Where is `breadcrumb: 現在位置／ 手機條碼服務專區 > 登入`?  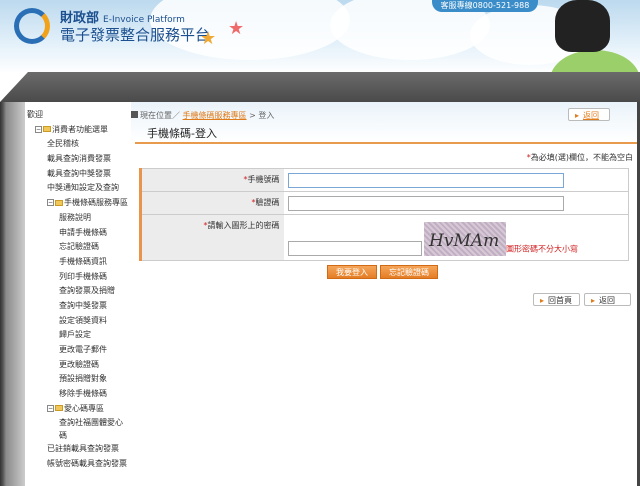
breadcrumb: 現在位置／ 手機條碼服務專區 > 登入 is located at coordinates (202, 115).